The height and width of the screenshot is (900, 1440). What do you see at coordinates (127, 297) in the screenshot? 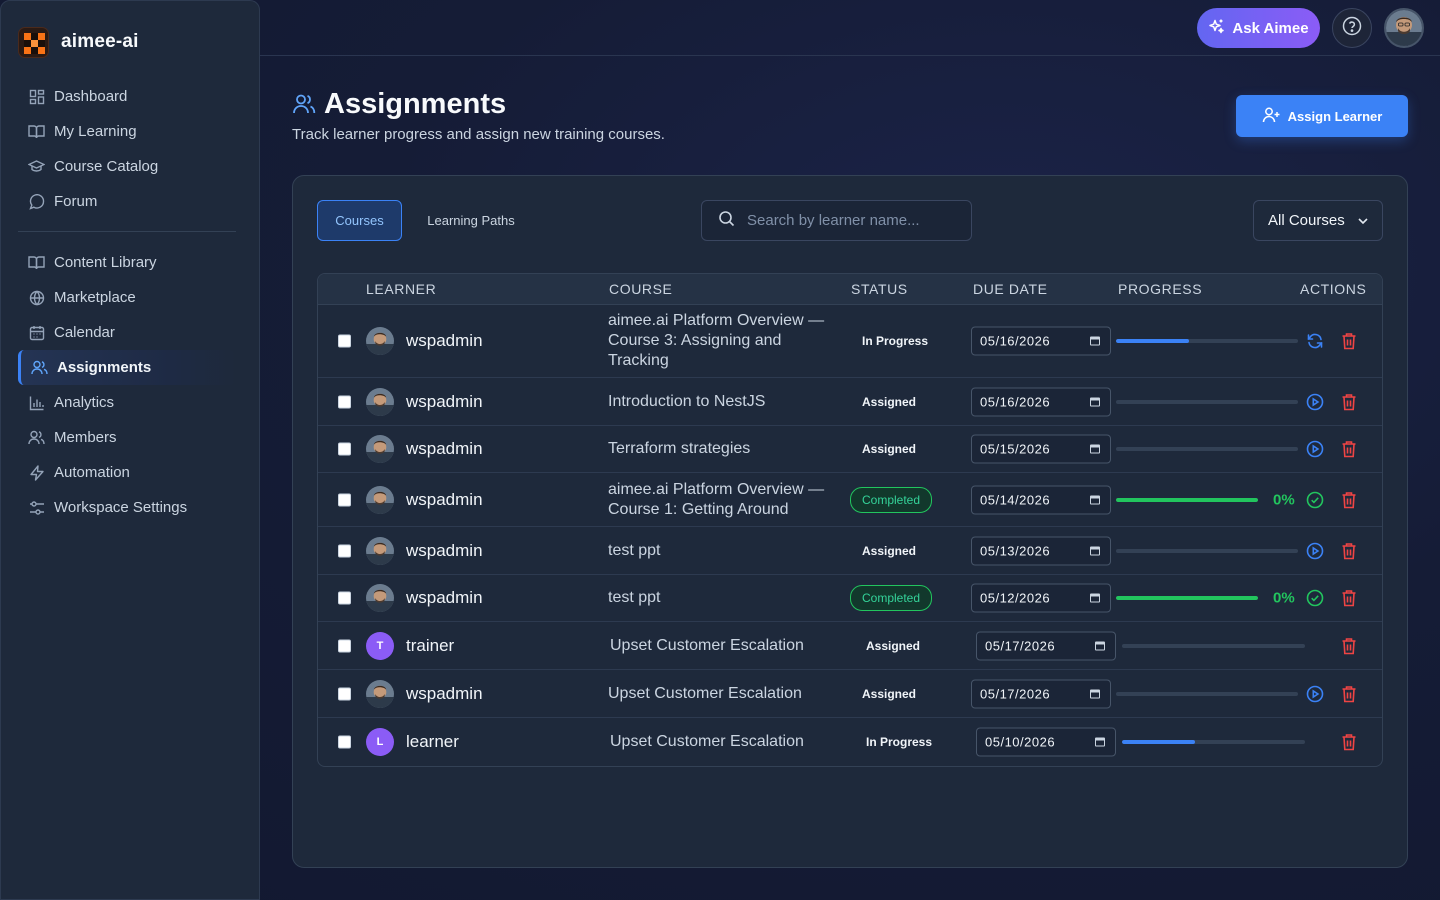
I see `sidebar-item-marketplace: Marketplace` at bounding box center [127, 297].